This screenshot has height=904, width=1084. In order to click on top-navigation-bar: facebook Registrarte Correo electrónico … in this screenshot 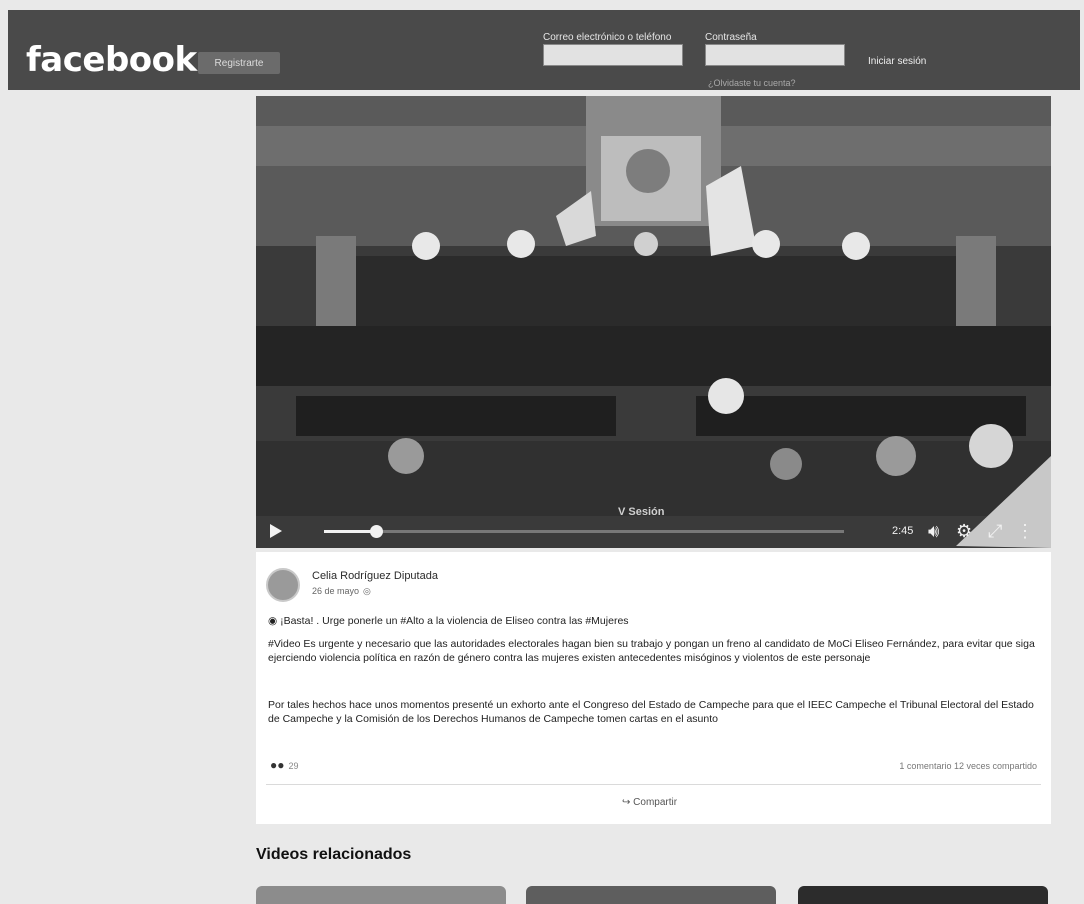, I will do `click(544, 50)`.